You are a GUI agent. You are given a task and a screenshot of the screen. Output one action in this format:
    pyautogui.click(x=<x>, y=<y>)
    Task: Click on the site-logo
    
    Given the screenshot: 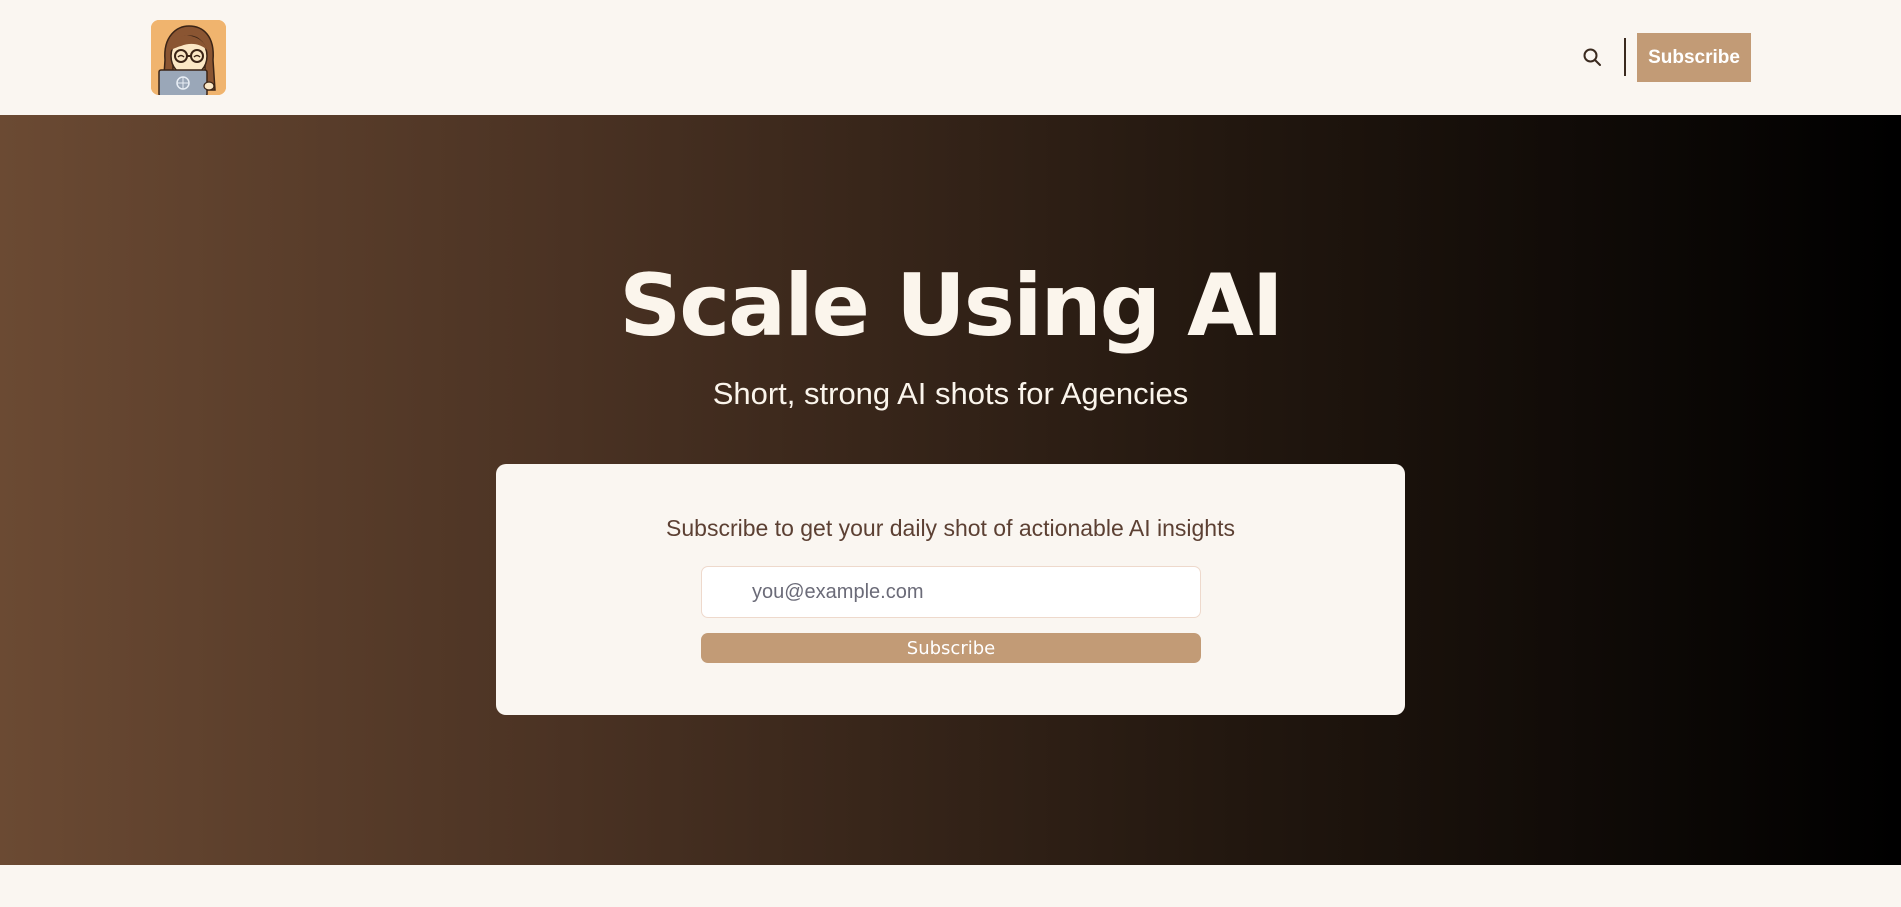 What is the action you would take?
    pyautogui.click(x=188, y=57)
    